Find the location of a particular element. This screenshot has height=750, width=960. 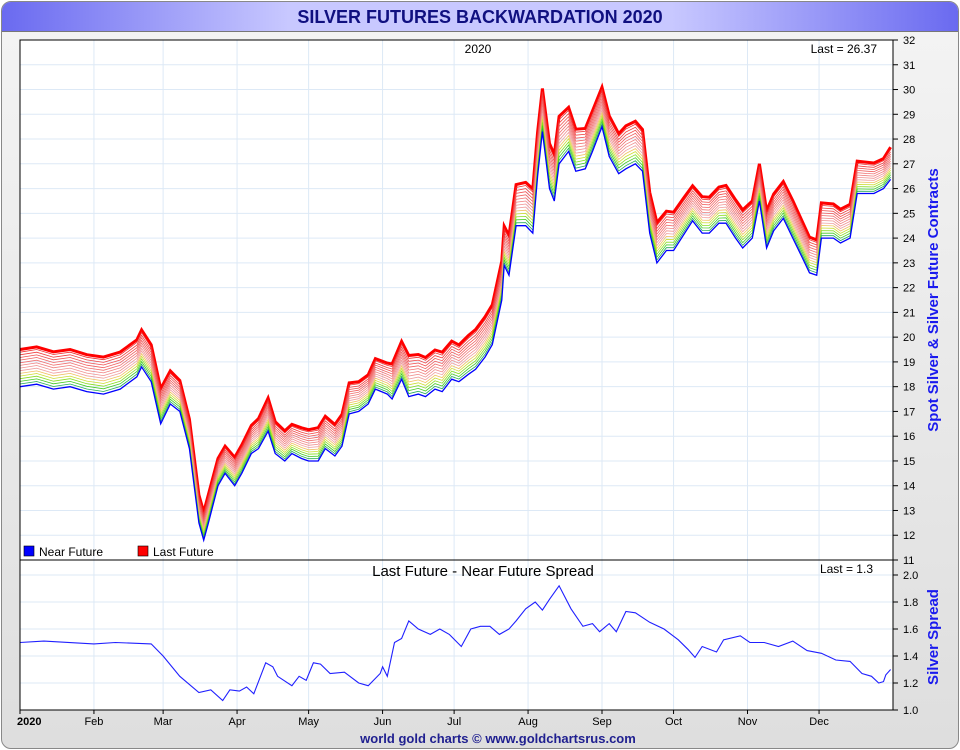

y-tick-label: 12 is located at coordinates (909, 536).